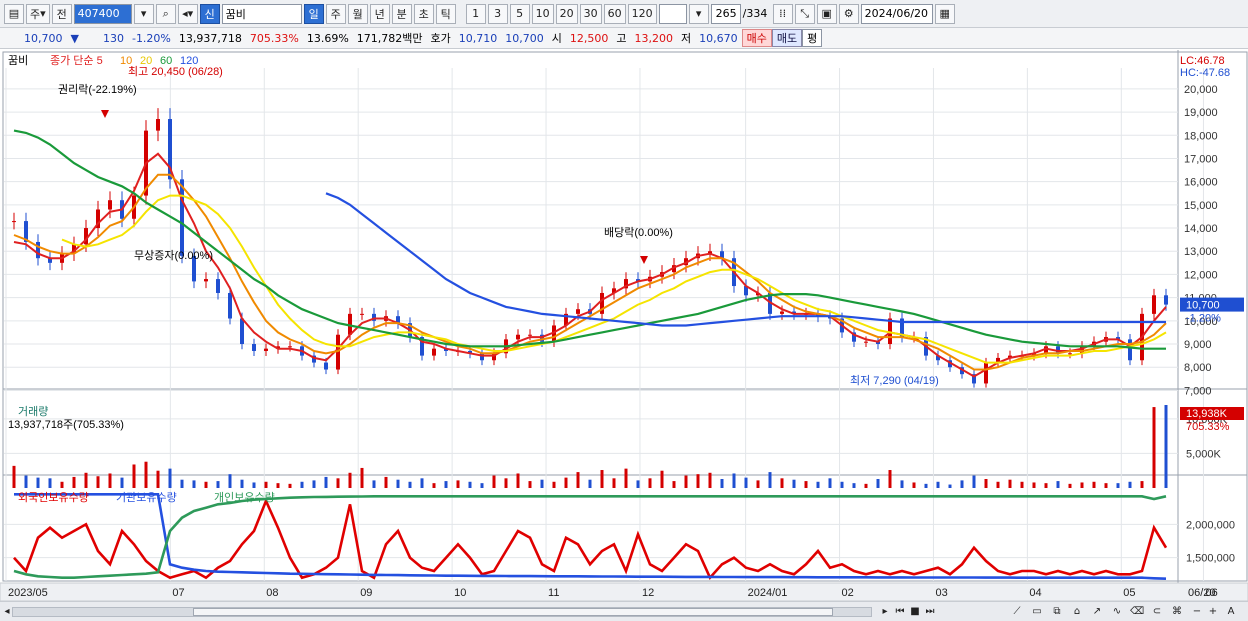 The width and height of the screenshot is (1248, 621). I want to click on scrollbar-track, so click(442, 612).